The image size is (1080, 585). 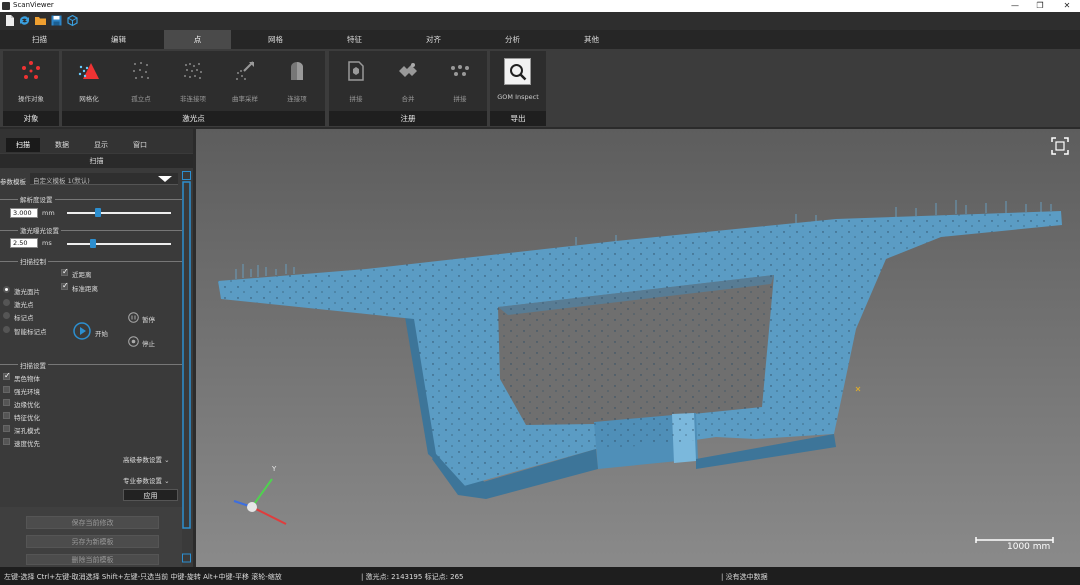 What do you see at coordinates (141, 99) in the screenshot?
I see `isolated-points-label: 孤立点` at bounding box center [141, 99].